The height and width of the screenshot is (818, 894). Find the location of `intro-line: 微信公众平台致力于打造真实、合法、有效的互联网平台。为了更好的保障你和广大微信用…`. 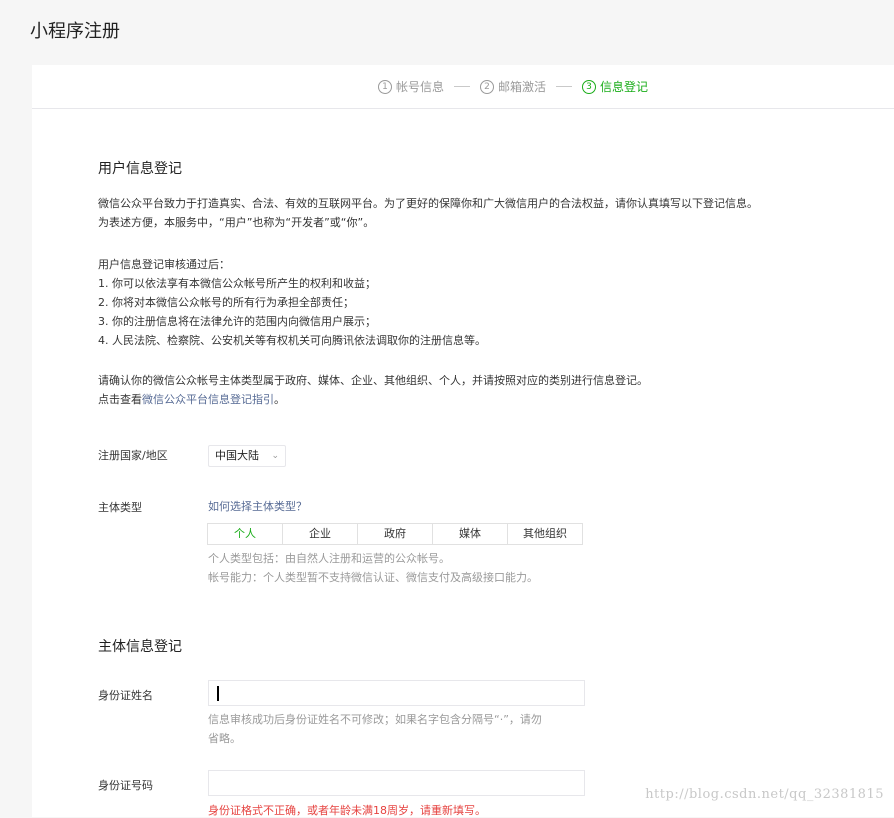

intro-line: 微信公众平台致力于打造真实、合法、有效的互联网平台。为了更好的保障你和广大微信用… is located at coordinates (428, 203).